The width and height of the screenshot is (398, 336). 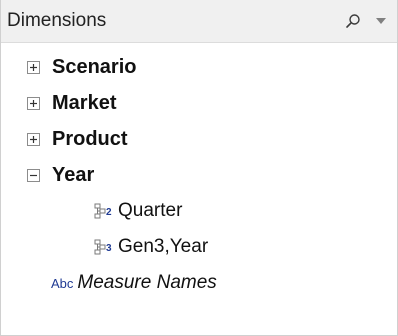 What do you see at coordinates (150, 210) in the screenshot?
I see `tree-child-label: Quarter` at bounding box center [150, 210].